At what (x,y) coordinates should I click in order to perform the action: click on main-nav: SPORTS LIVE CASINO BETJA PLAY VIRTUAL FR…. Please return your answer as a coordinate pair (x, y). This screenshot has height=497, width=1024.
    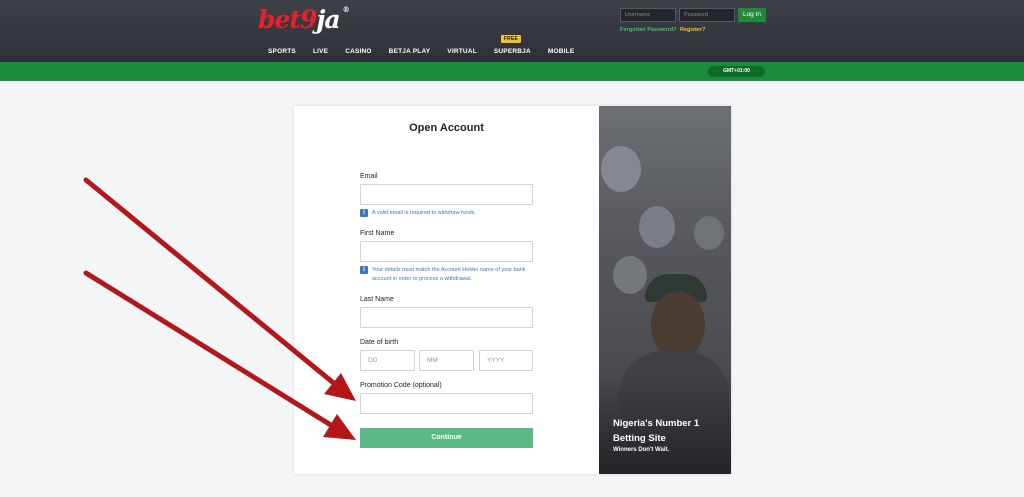
    Looking at the image, I should click on (429, 47).